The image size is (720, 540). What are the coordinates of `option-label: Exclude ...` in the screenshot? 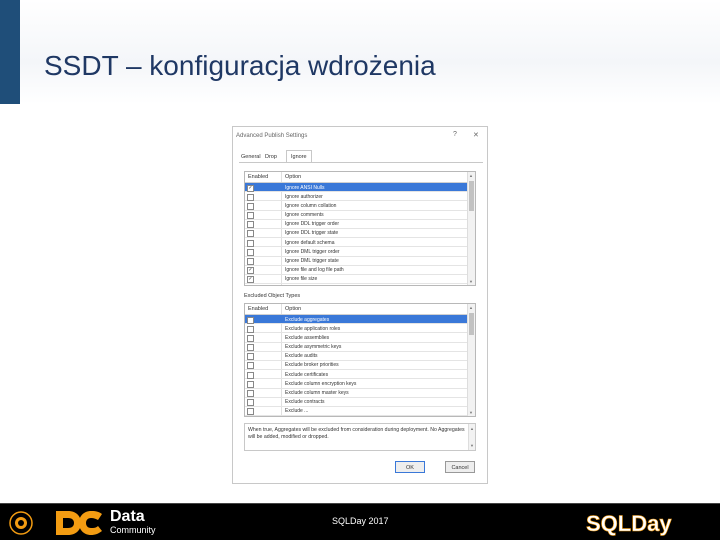 It's located at (297, 411).